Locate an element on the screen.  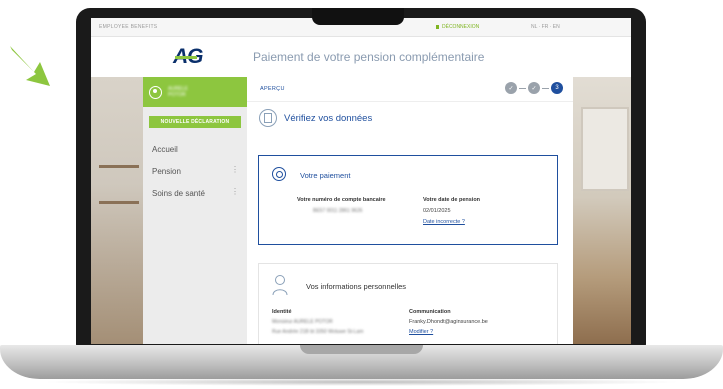
logo-bar is located at coordinates (186, 57).